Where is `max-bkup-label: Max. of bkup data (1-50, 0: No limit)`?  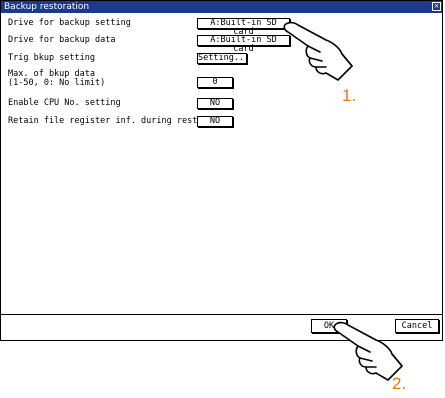
max-bkup-label: Max. of bkup data (1-50, 0: No limit) is located at coordinates (56, 79).